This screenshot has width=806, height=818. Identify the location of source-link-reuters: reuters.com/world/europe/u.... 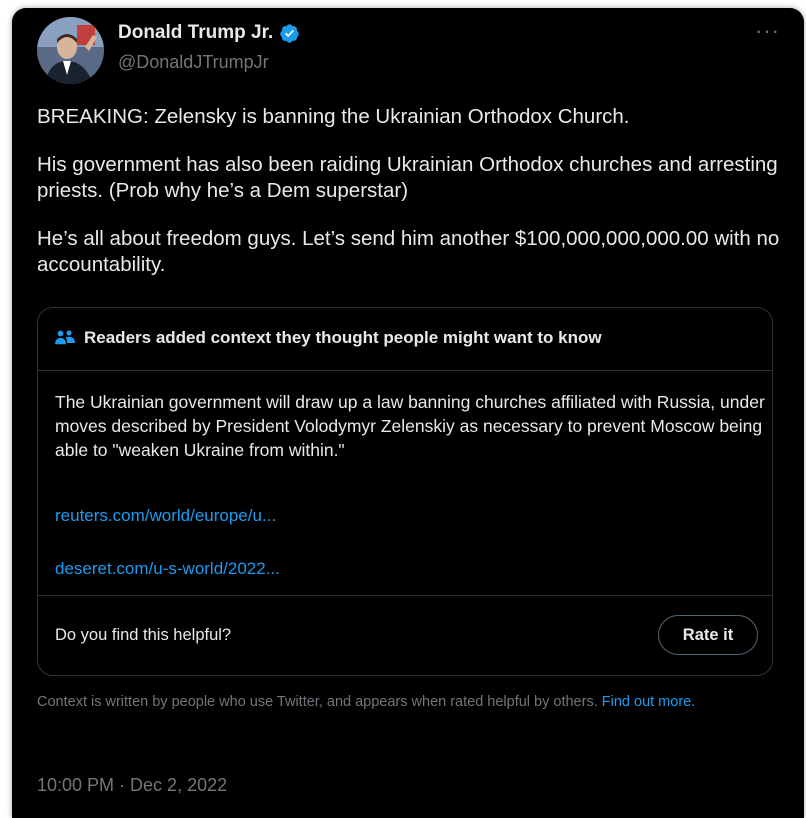
(165, 516).